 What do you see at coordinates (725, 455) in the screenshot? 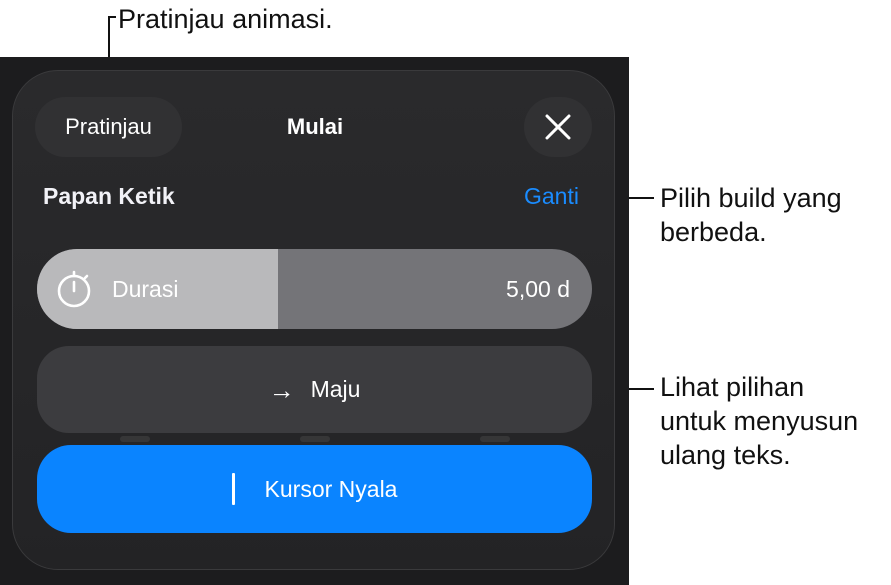
I see `callout-reorder-line3: ulang teks.` at bounding box center [725, 455].